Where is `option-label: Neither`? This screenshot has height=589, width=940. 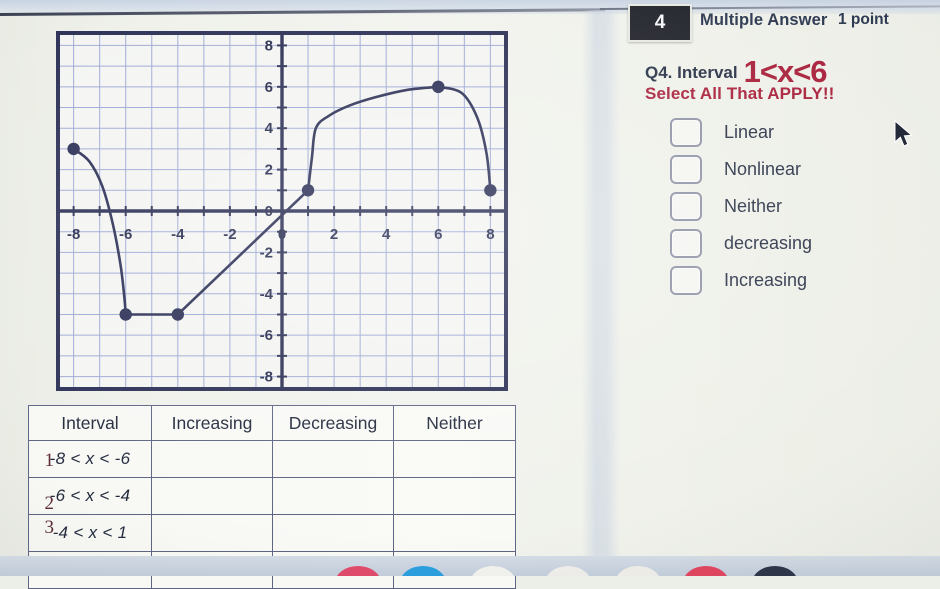 option-label: Neither is located at coordinates (753, 205).